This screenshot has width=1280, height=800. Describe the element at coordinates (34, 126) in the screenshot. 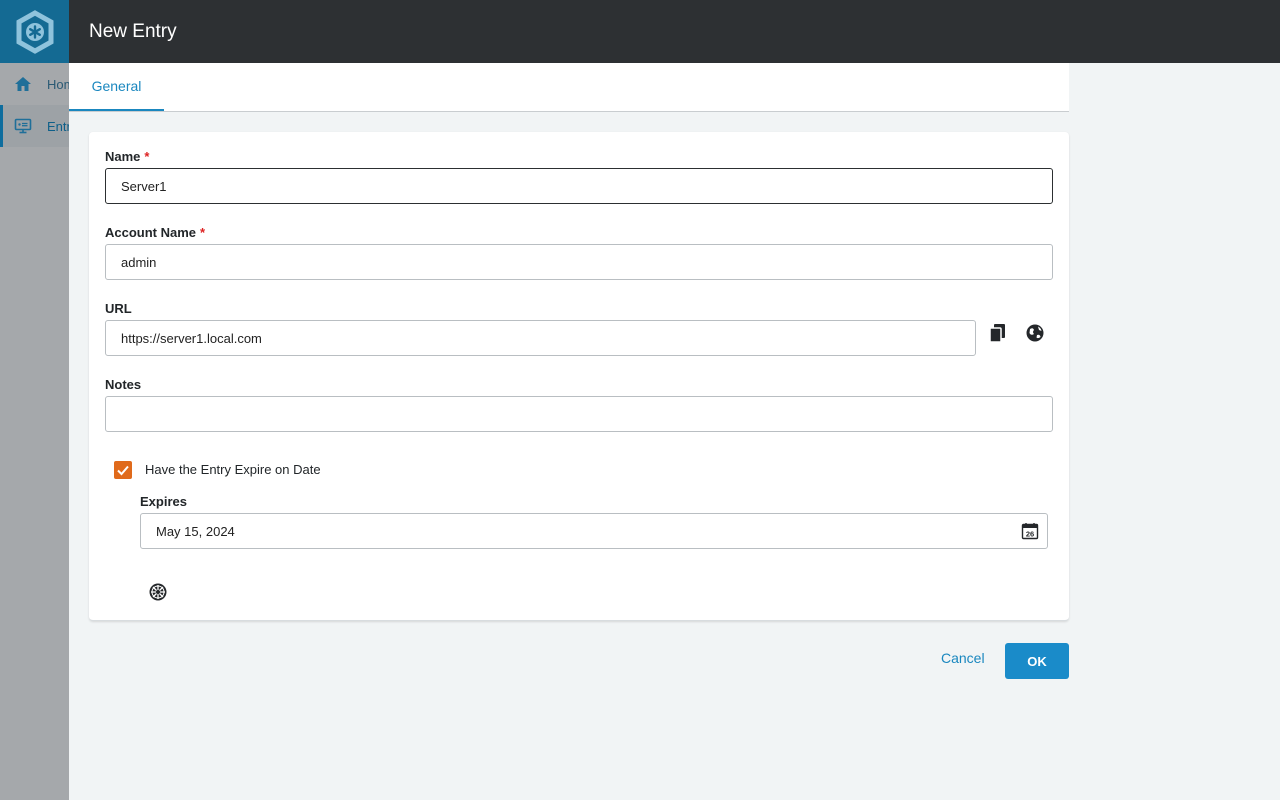

I see `sidebar-item-entries: Entries` at that location.